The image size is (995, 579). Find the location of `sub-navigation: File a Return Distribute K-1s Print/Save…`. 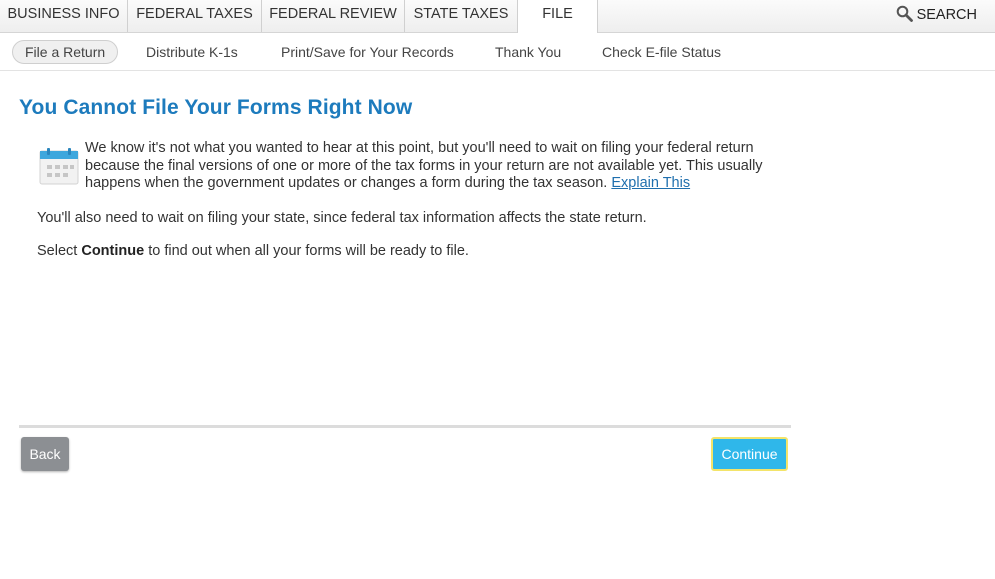

sub-navigation: File a Return Distribute K-1s Print/Save… is located at coordinates (497, 52).